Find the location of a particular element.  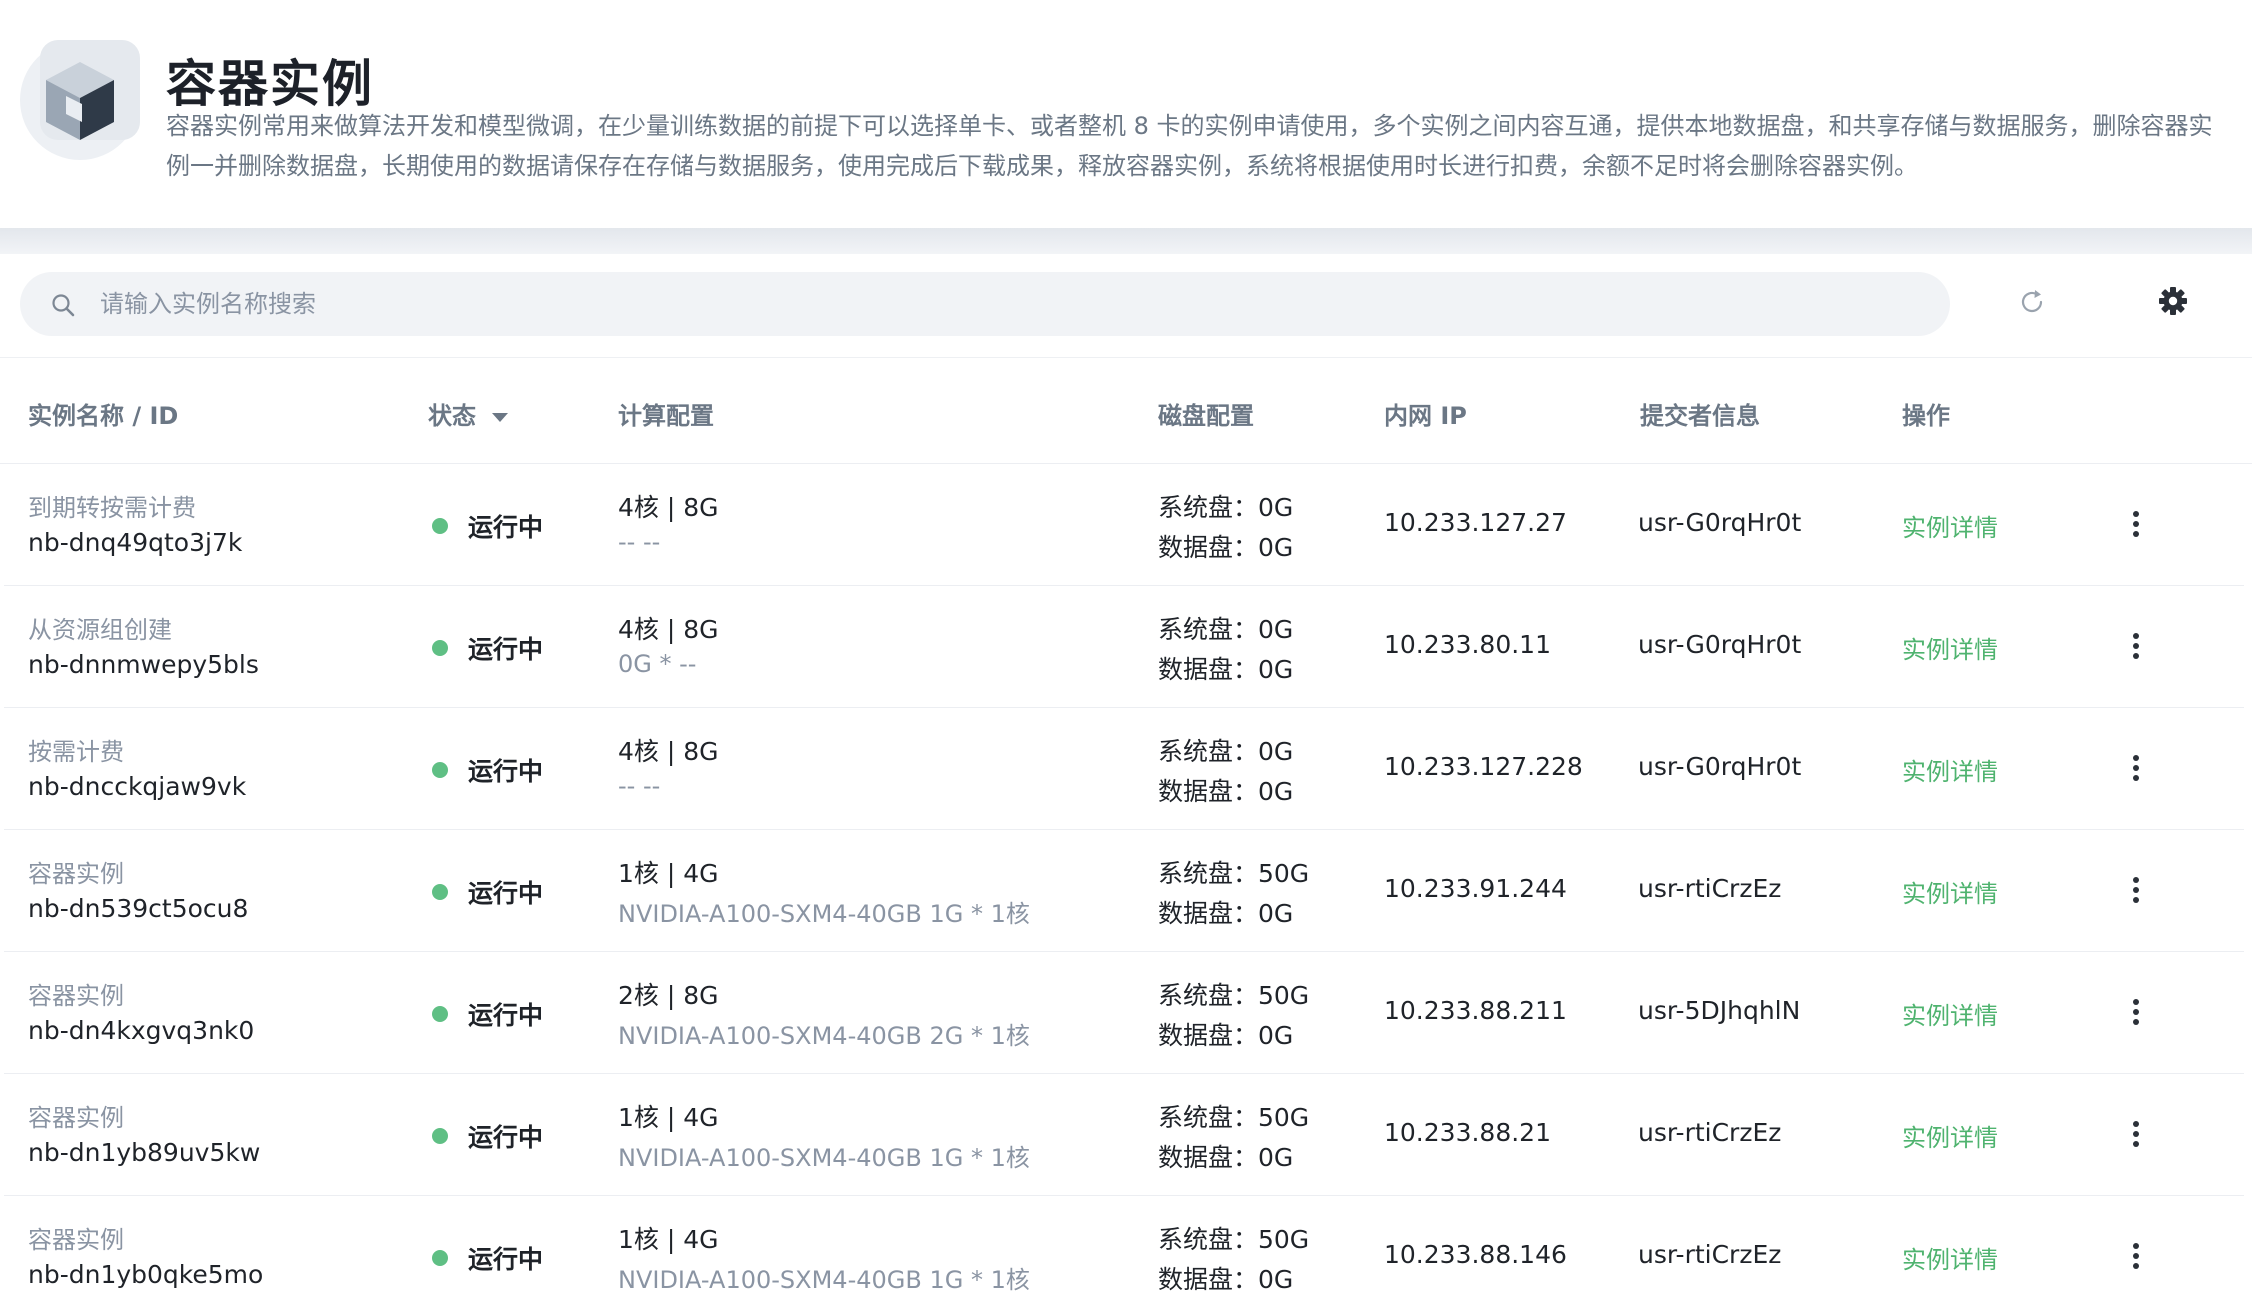

internal-ip: 10.233.88.21 is located at coordinates (1467, 1132).